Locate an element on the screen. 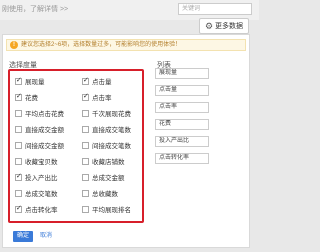 This screenshot has height=252, width=320. option-total-favorites: 总收藏数 is located at coordinates (100, 193).